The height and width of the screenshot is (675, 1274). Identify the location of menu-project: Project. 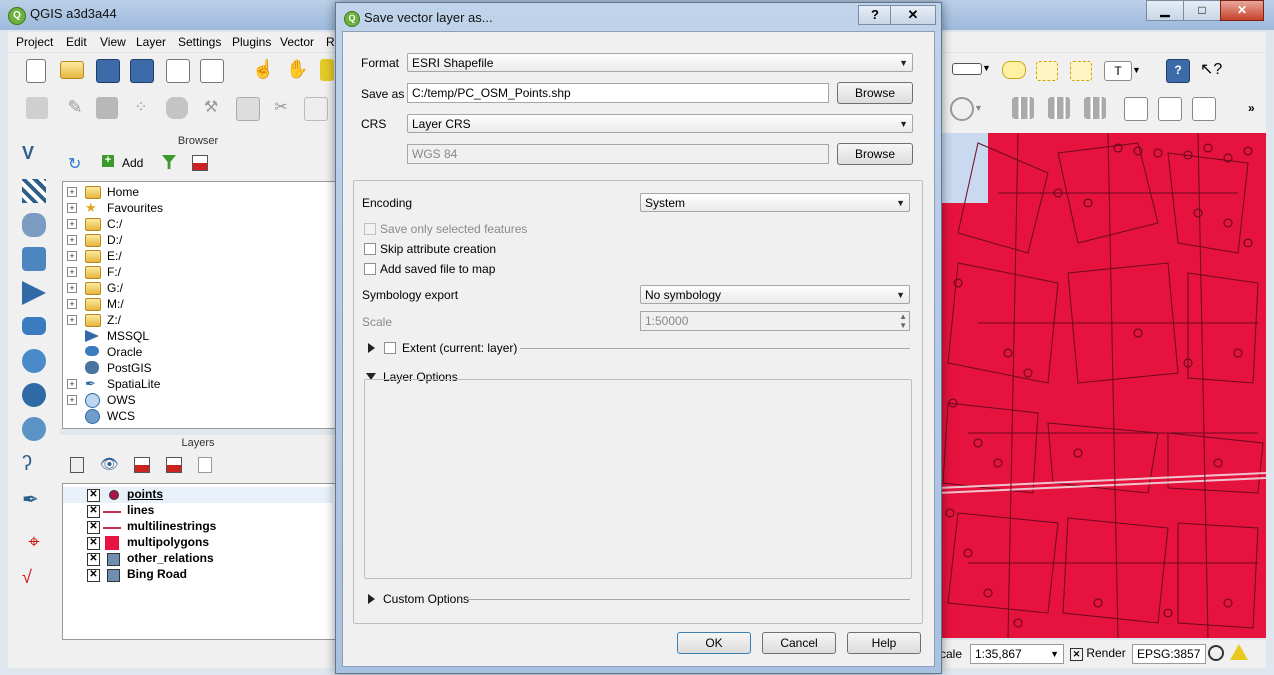
(34, 42).